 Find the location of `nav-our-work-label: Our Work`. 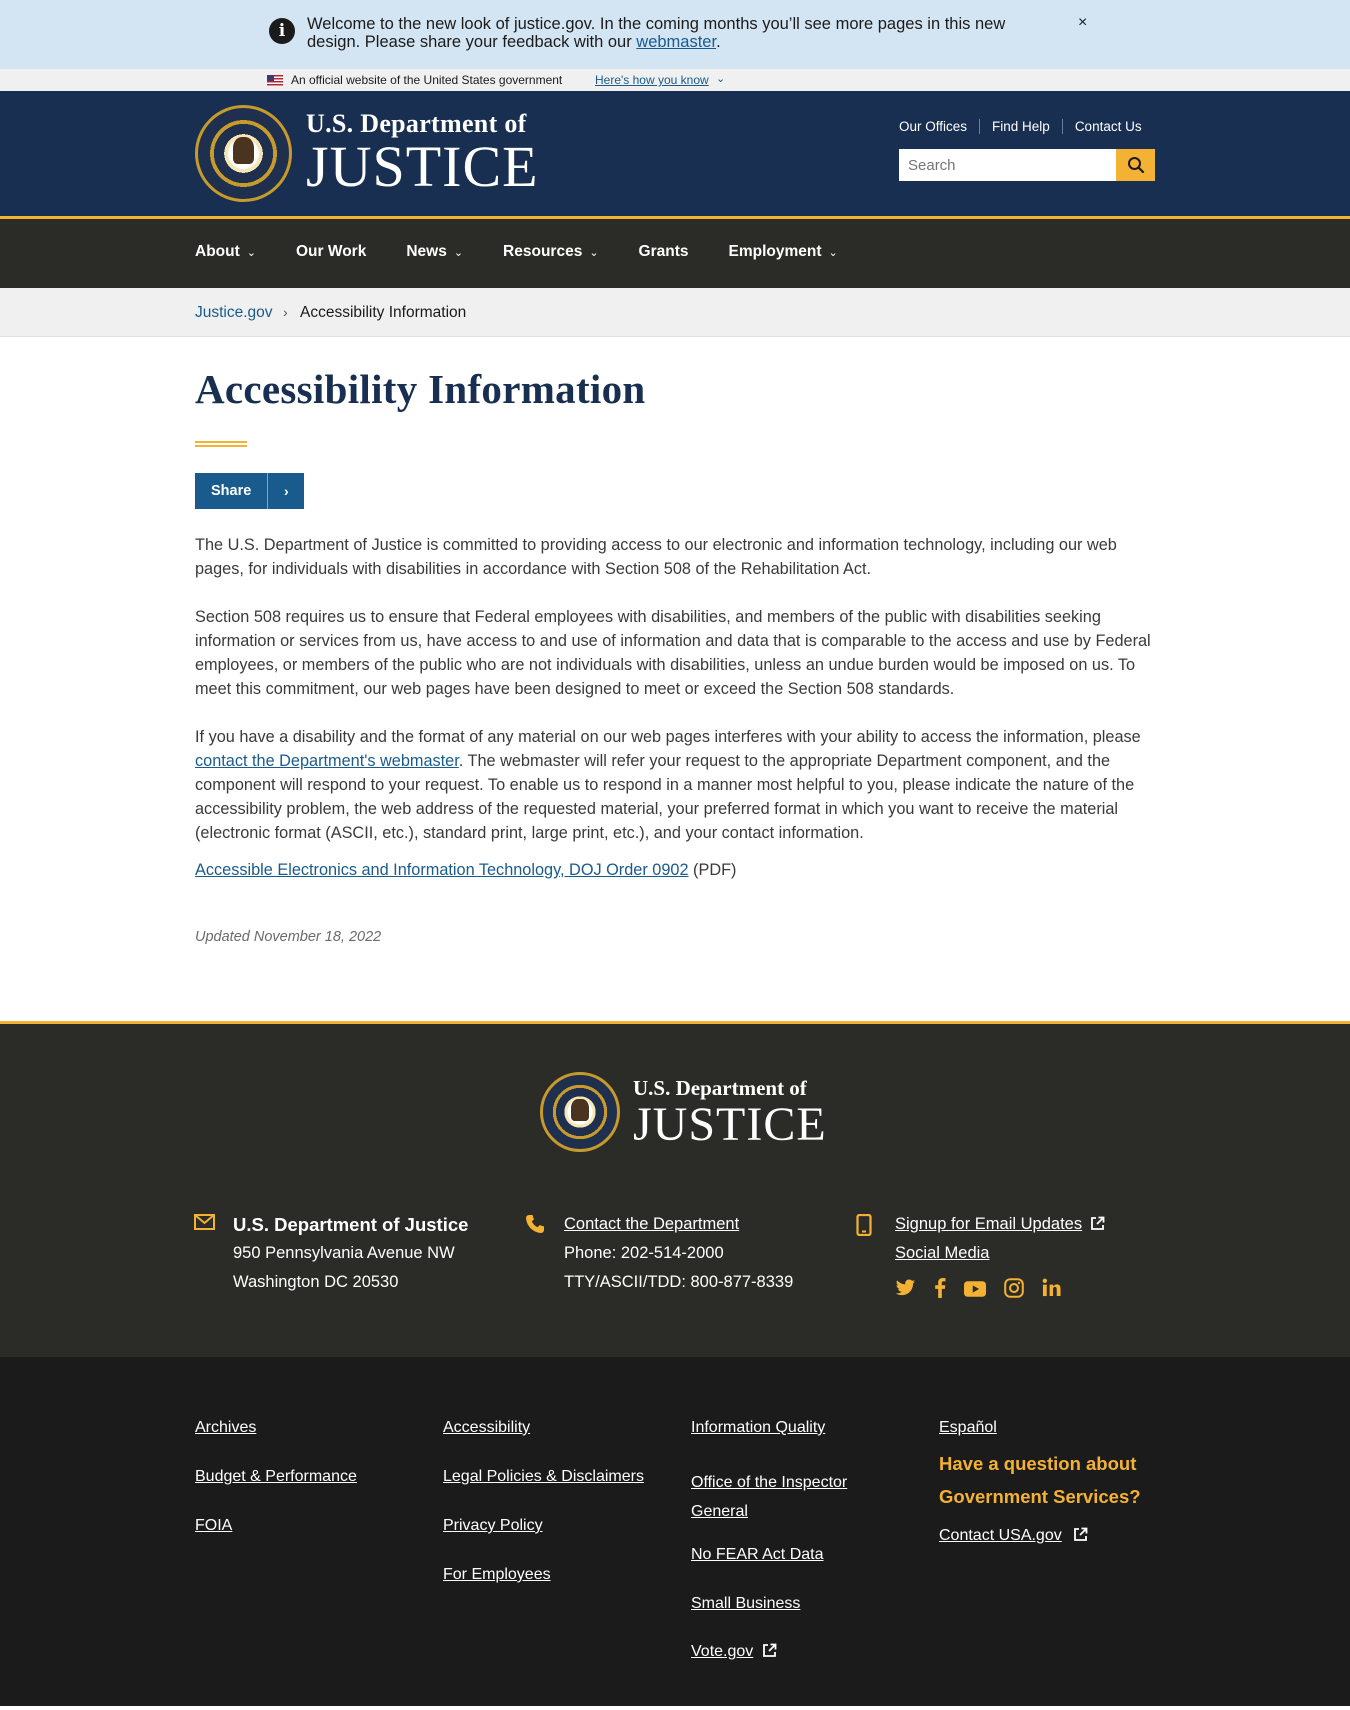

nav-our-work-label: Our Work is located at coordinates (331, 251).